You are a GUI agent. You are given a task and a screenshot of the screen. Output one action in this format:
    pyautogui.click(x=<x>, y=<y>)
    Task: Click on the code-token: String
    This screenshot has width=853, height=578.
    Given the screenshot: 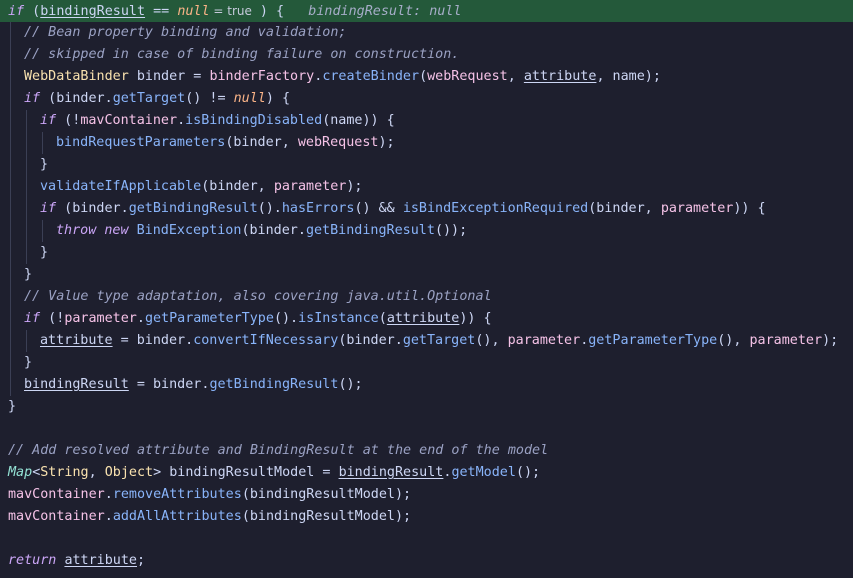 What is the action you would take?
    pyautogui.click(x=64, y=472)
    